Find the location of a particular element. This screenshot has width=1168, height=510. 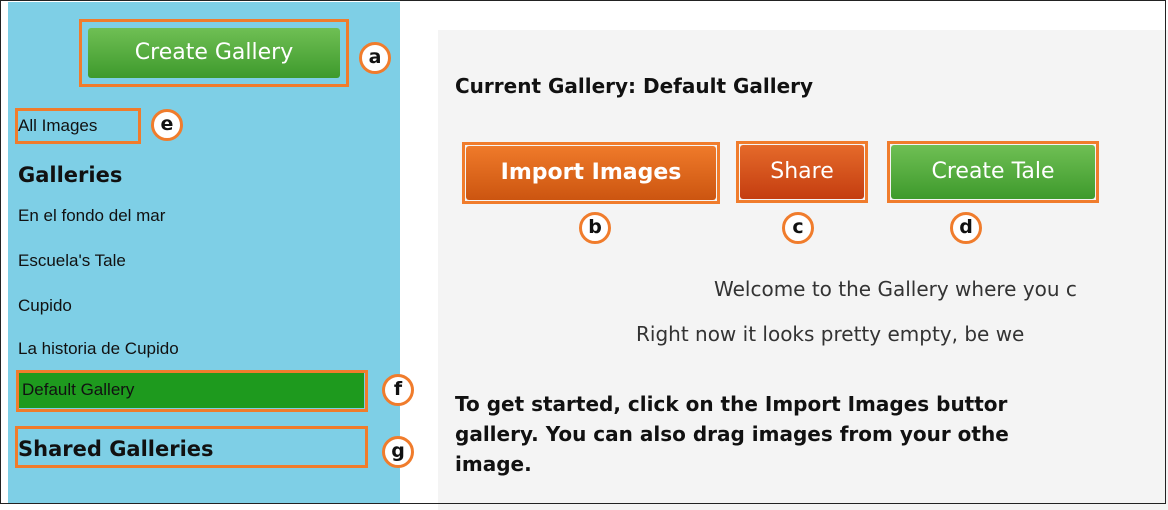

callout-box-e is located at coordinates (78, 126).